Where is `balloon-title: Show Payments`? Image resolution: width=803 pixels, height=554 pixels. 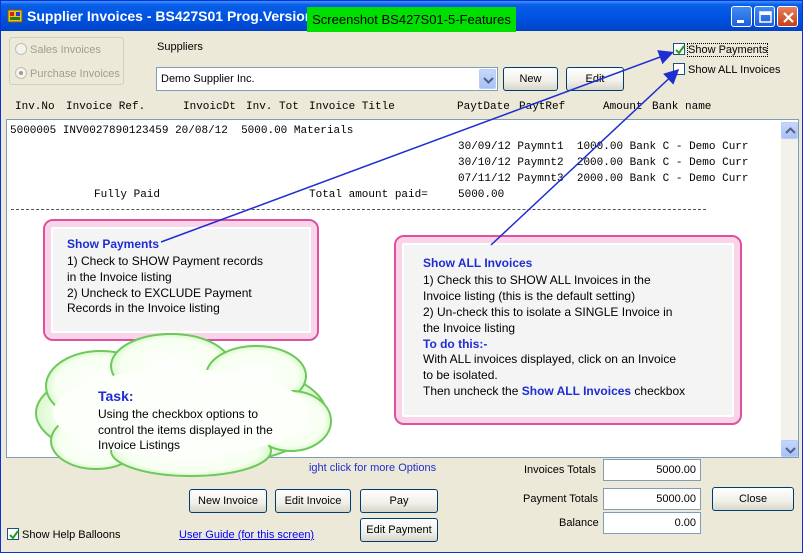
balloon-title: Show Payments is located at coordinates (113, 244).